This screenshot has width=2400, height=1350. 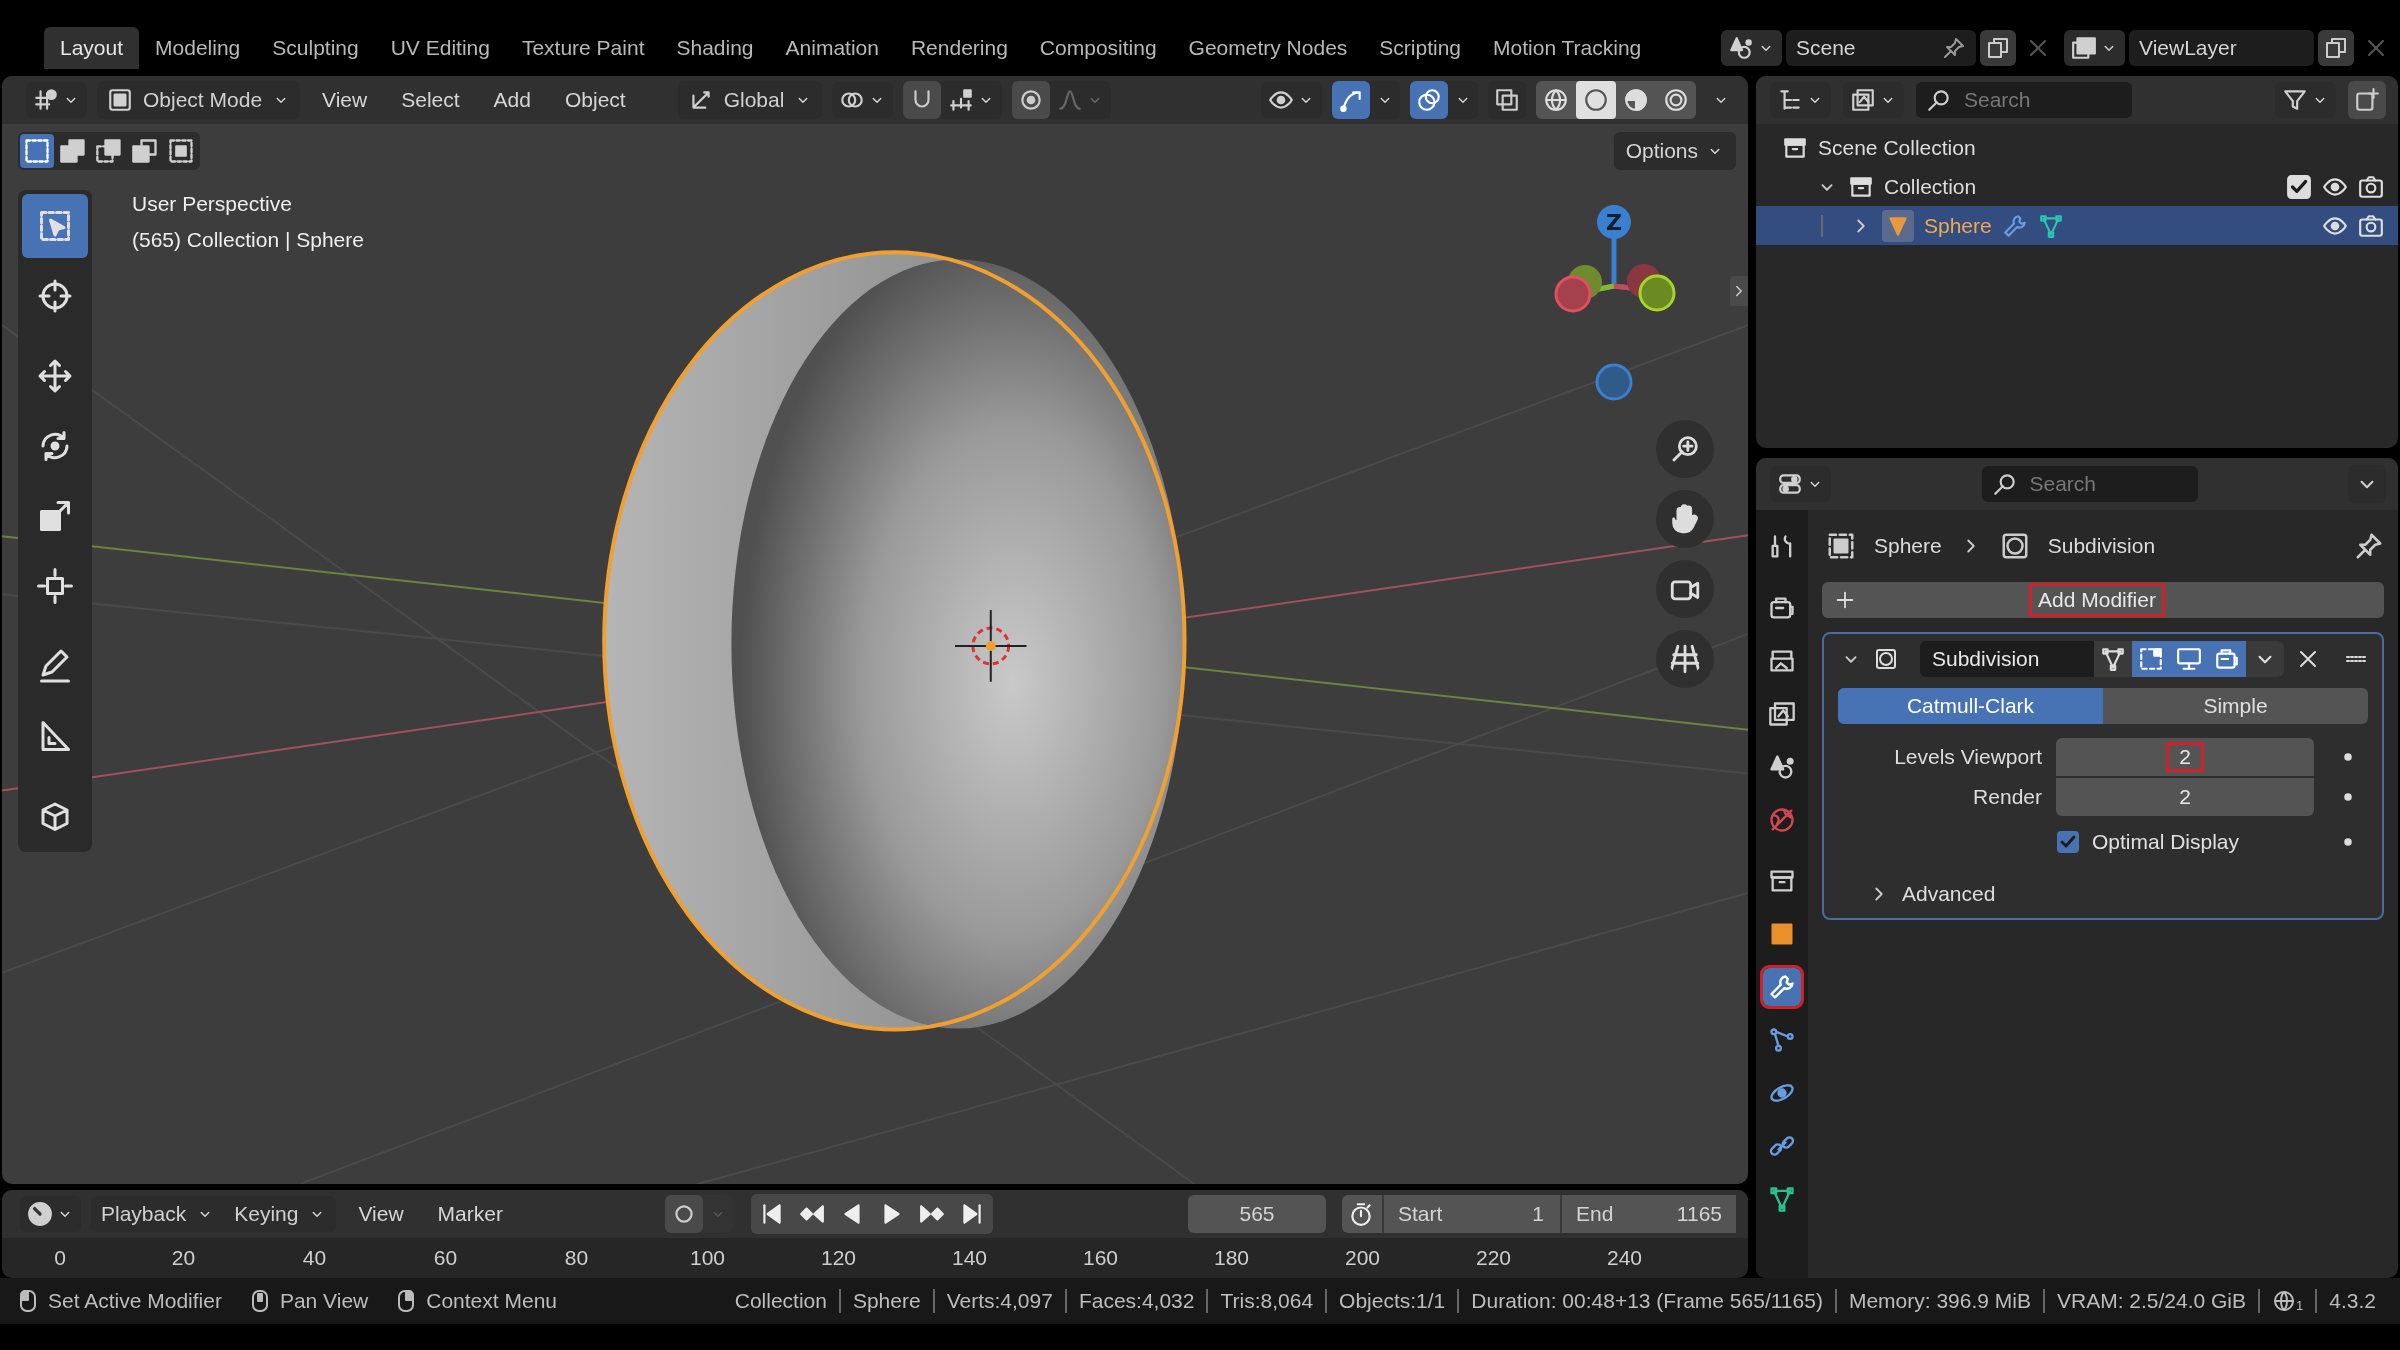 What do you see at coordinates (2221, 48) in the screenshot?
I see `view-layer-name-field: ViewLayer` at bounding box center [2221, 48].